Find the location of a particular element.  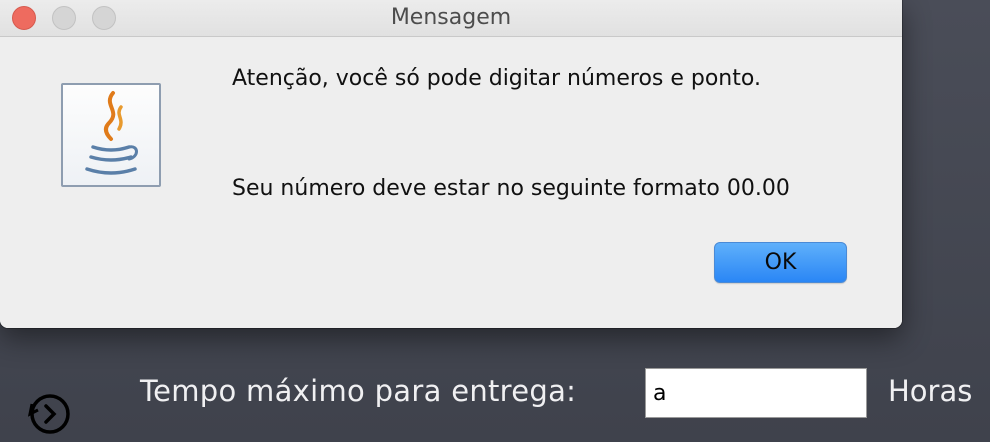

ok-button: OK is located at coordinates (780, 262).